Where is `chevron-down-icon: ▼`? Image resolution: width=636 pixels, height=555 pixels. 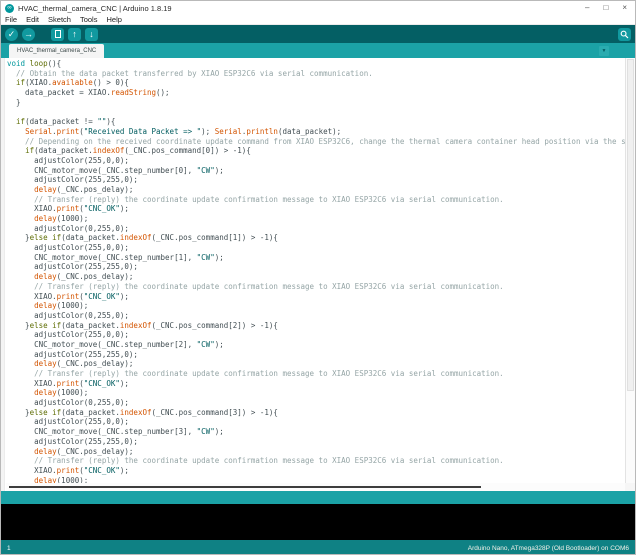
chevron-down-icon: ▼ is located at coordinates (604, 51).